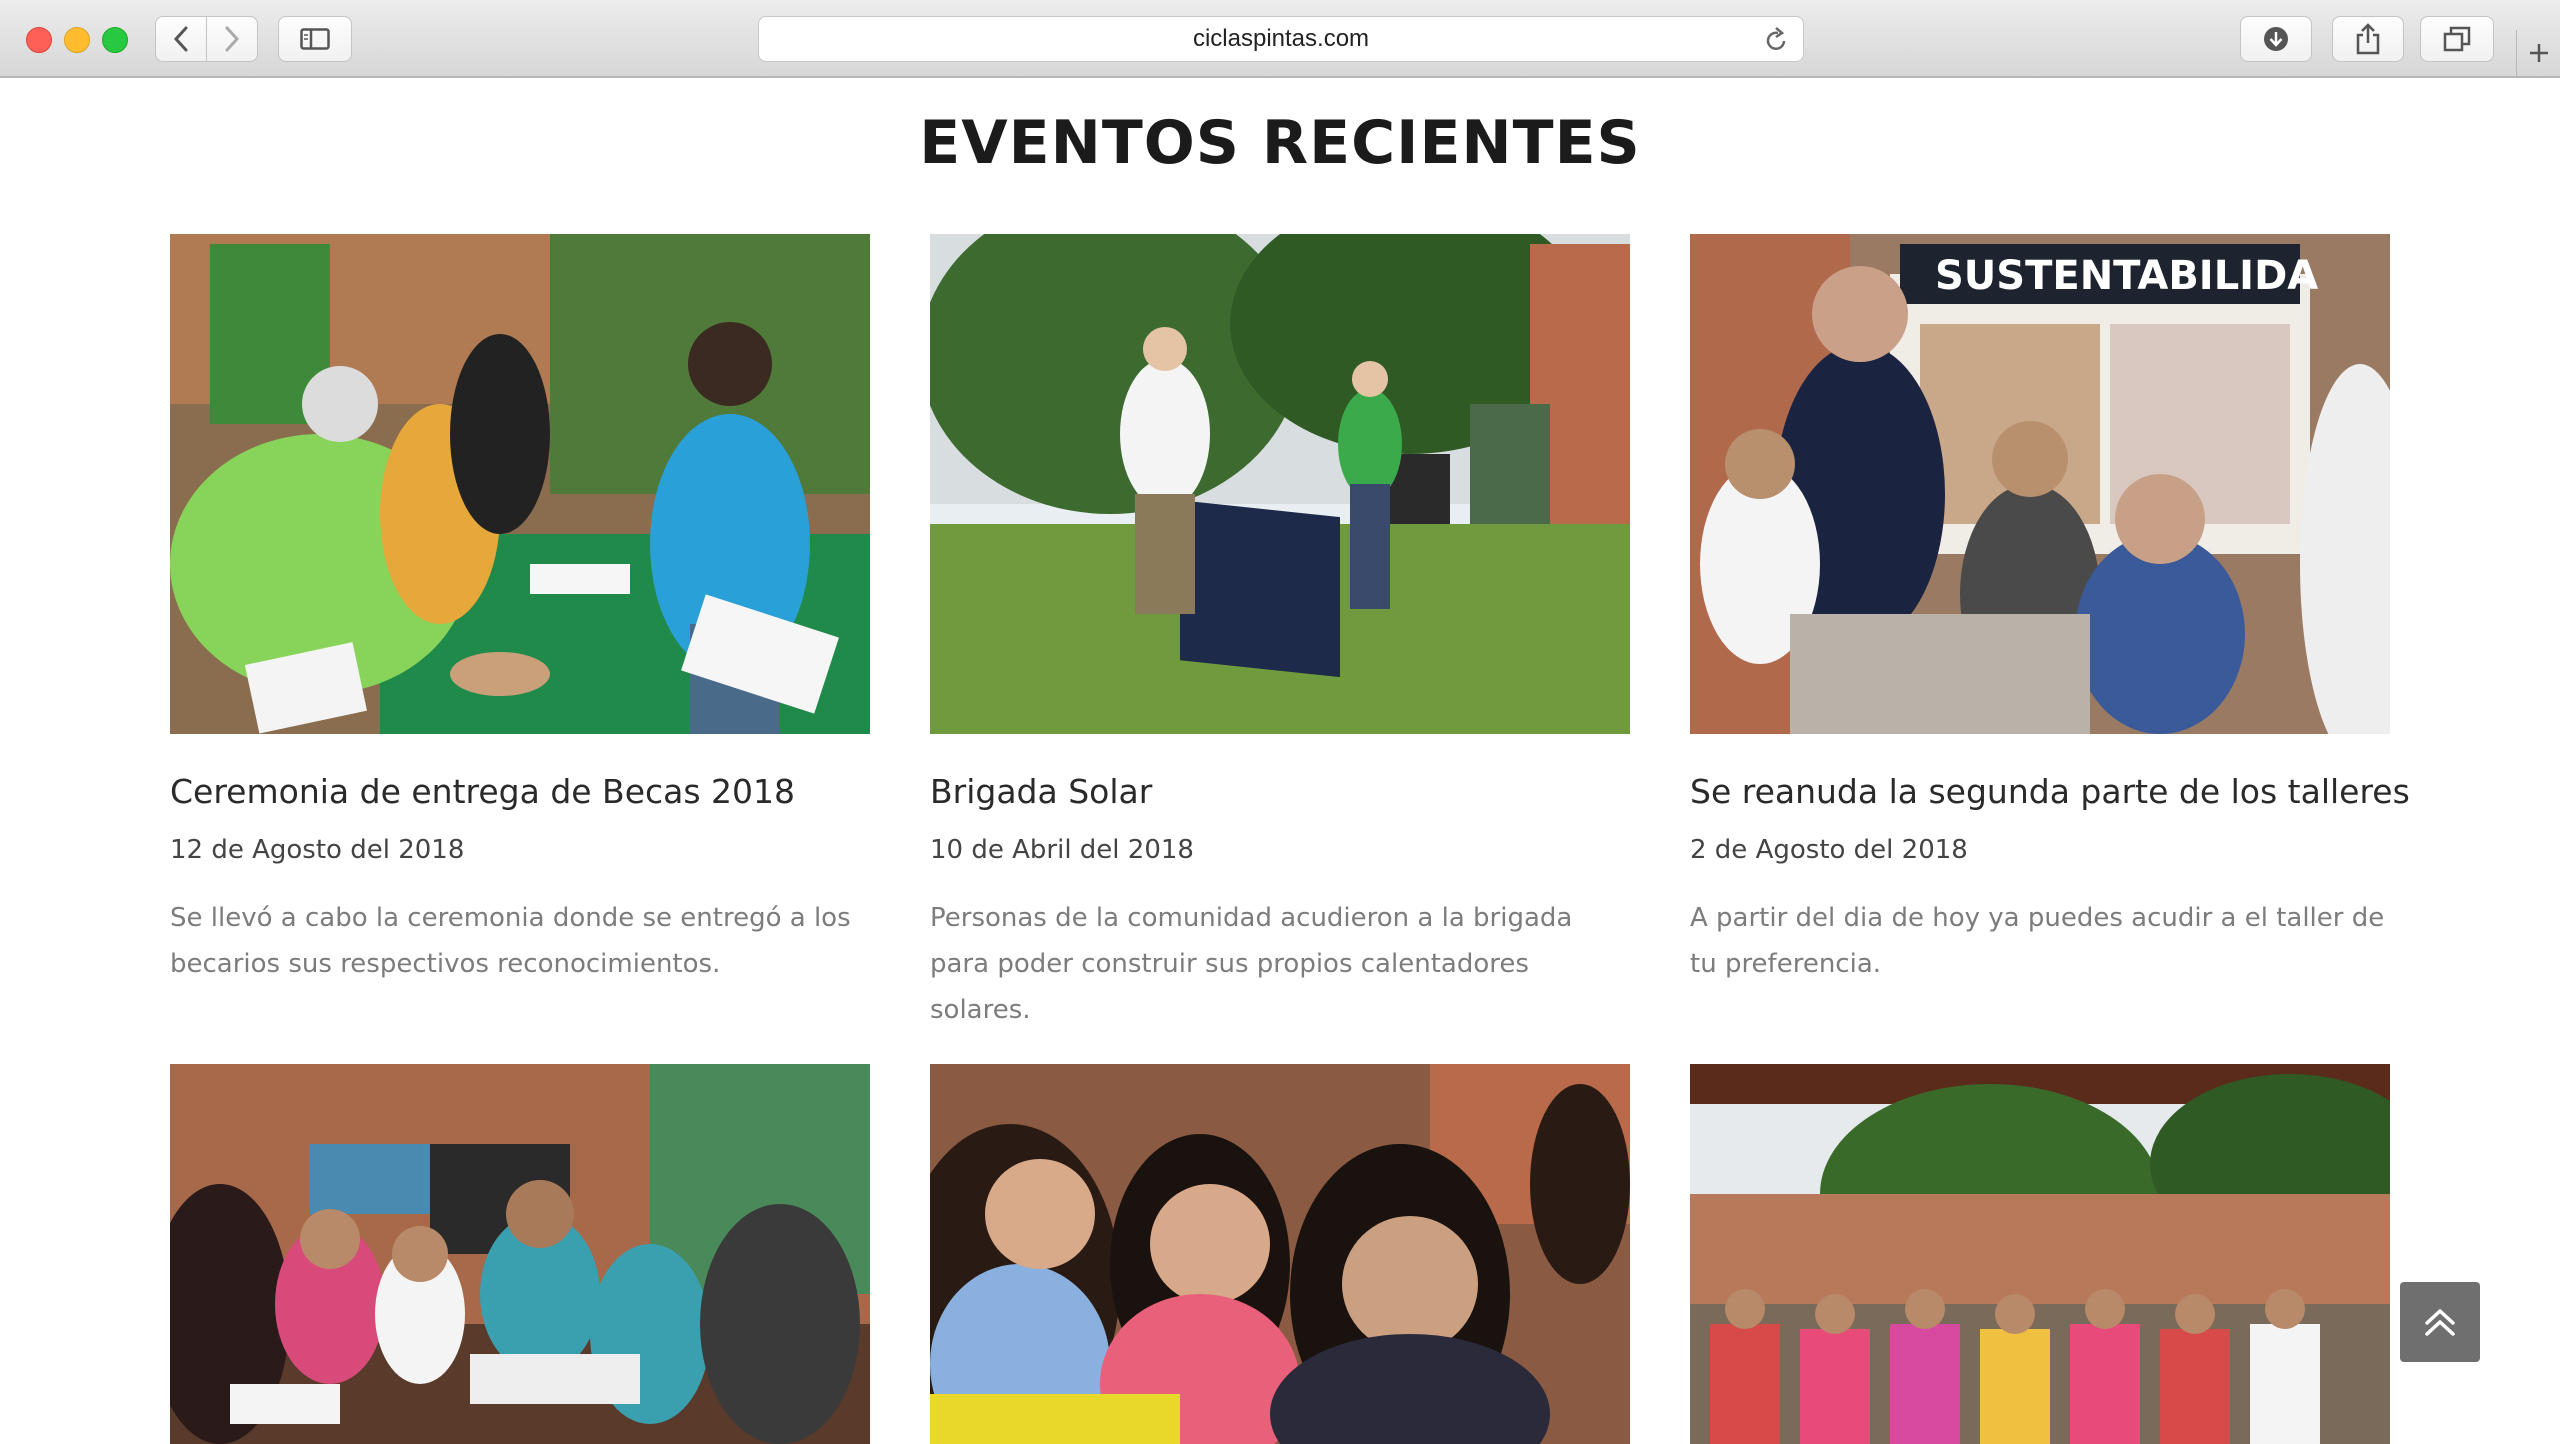  I want to click on chevron-right-icon, so click(232, 39).